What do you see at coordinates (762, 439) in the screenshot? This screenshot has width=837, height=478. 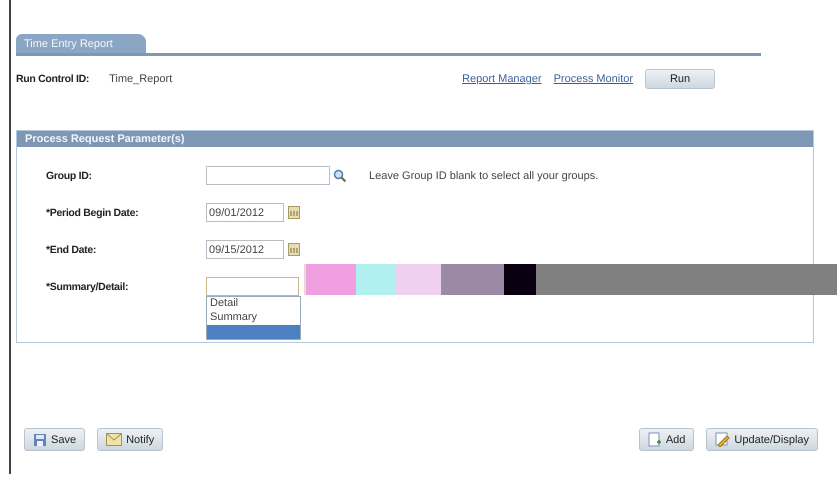 I see `update-button: Update/Display` at bounding box center [762, 439].